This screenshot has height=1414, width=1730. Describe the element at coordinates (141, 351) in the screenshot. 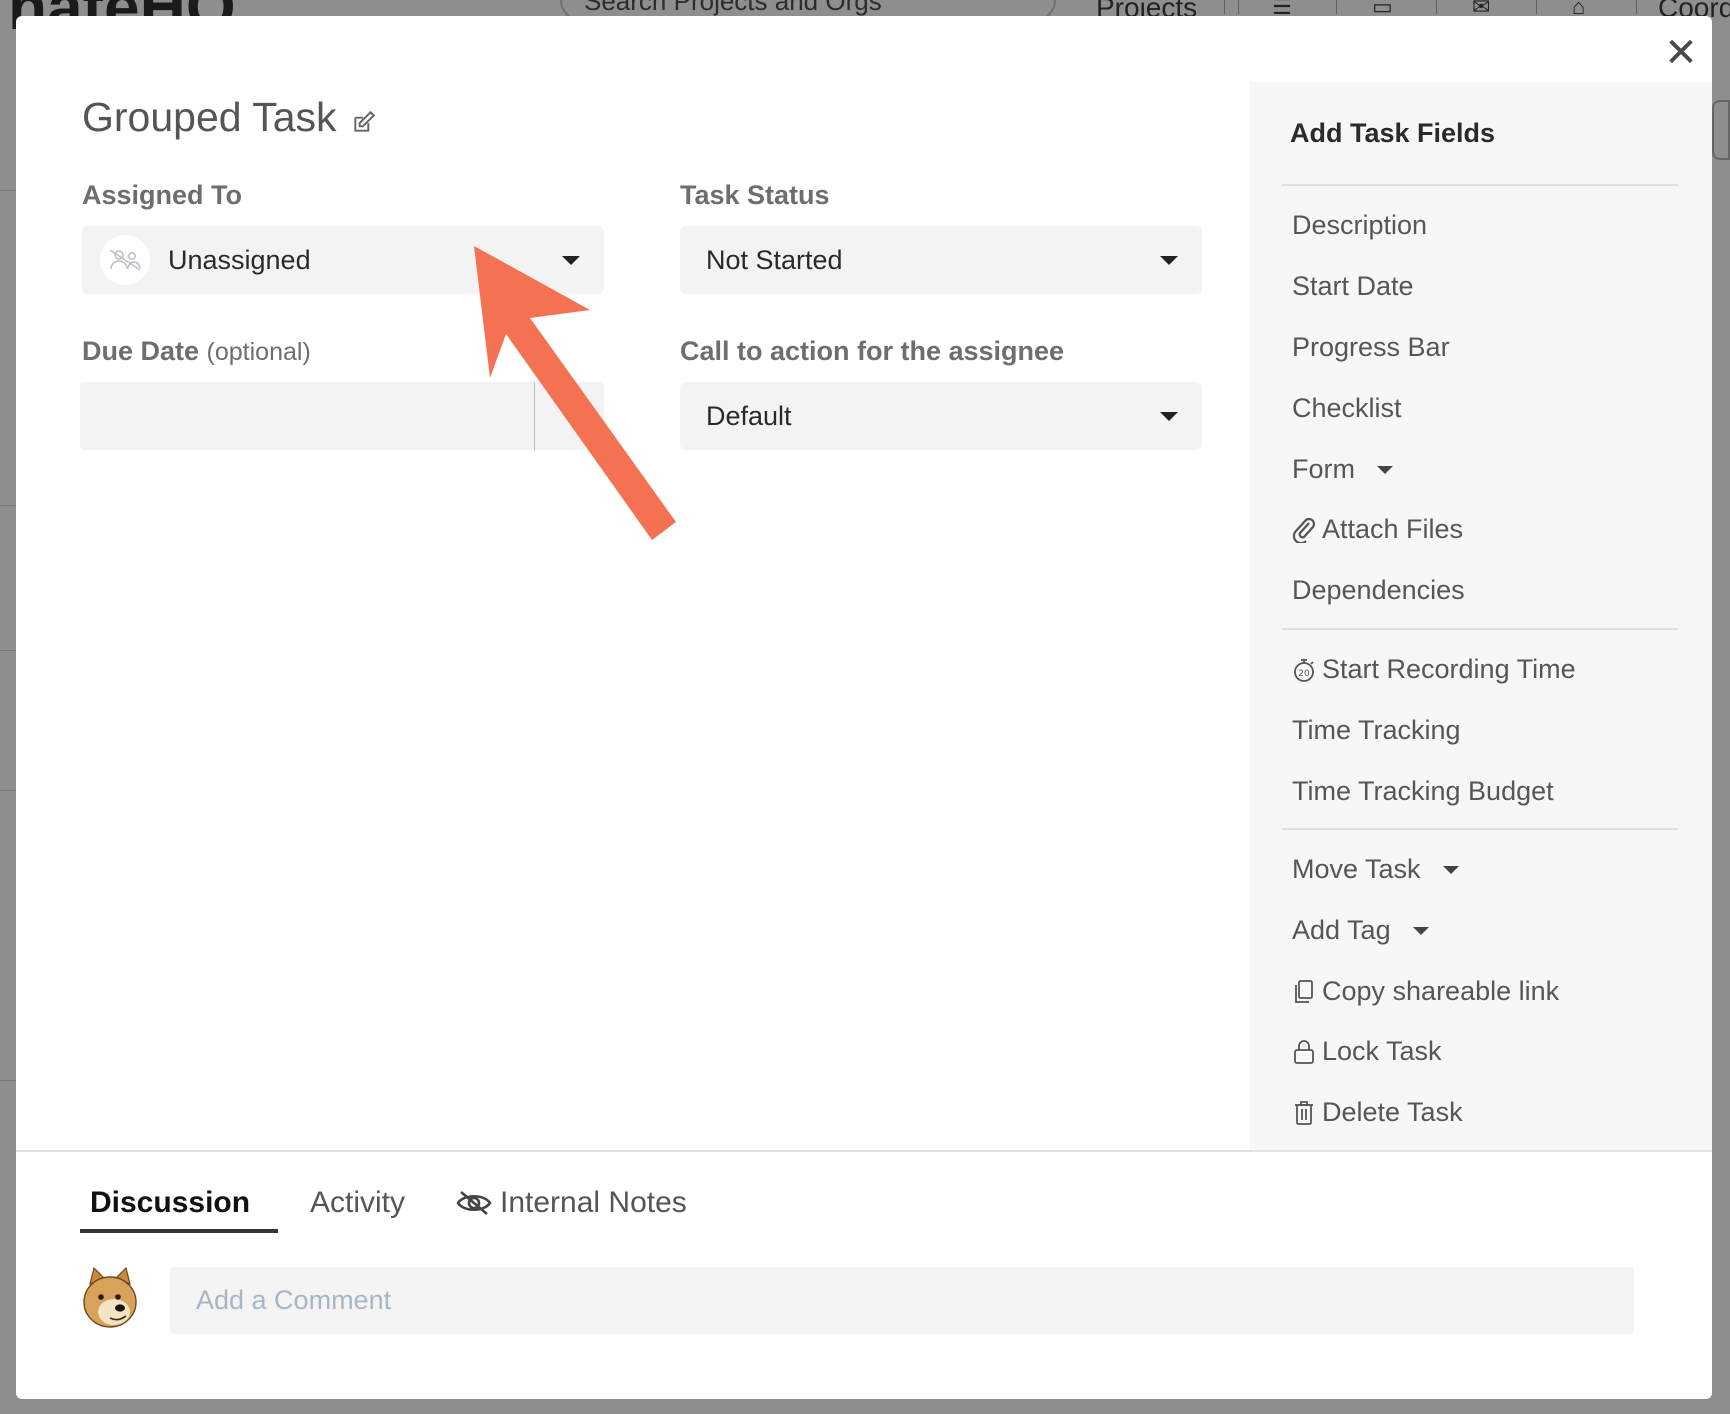

I see `due-date-label-text: Due Date` at that location.